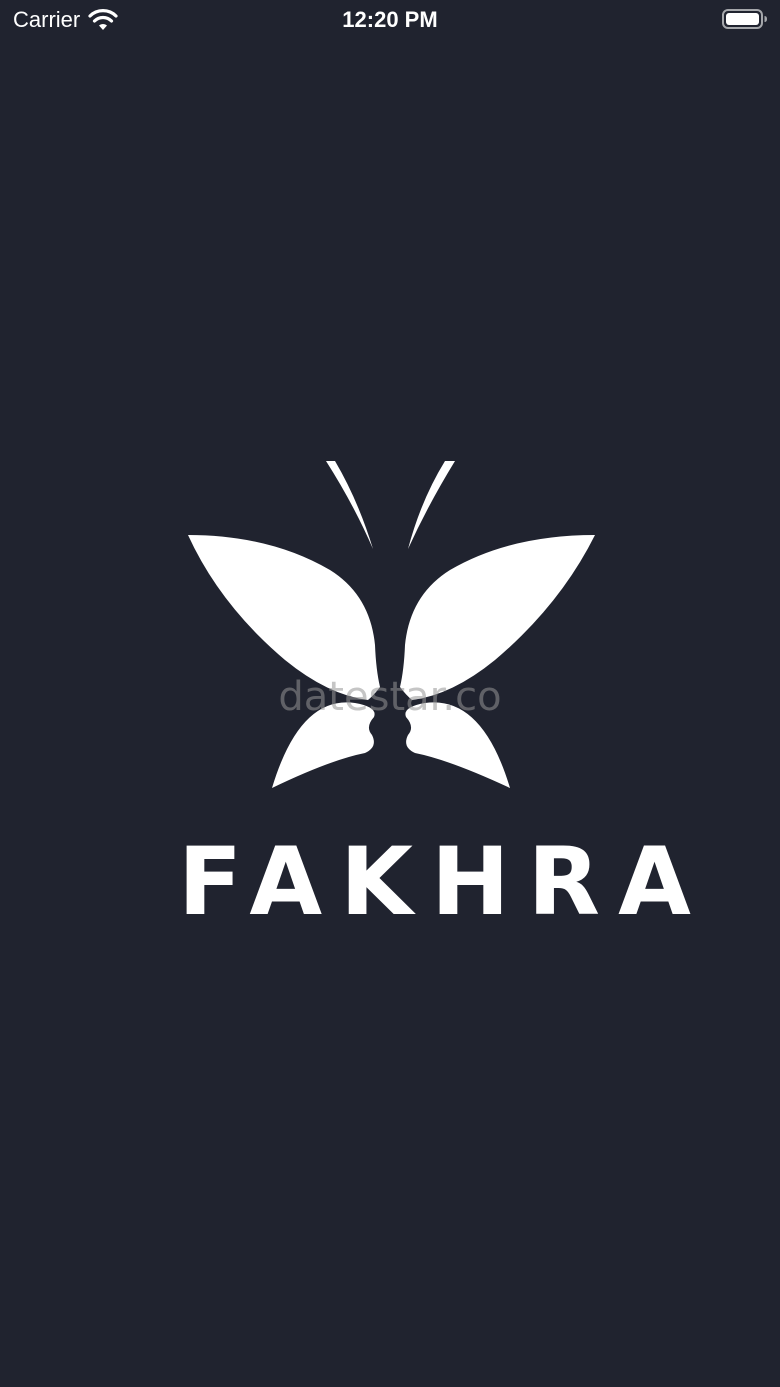 Image resolution: width=780 pixels, height=1387 pixels. I want to click on butterfly-logo-icon, so click(391, 624).